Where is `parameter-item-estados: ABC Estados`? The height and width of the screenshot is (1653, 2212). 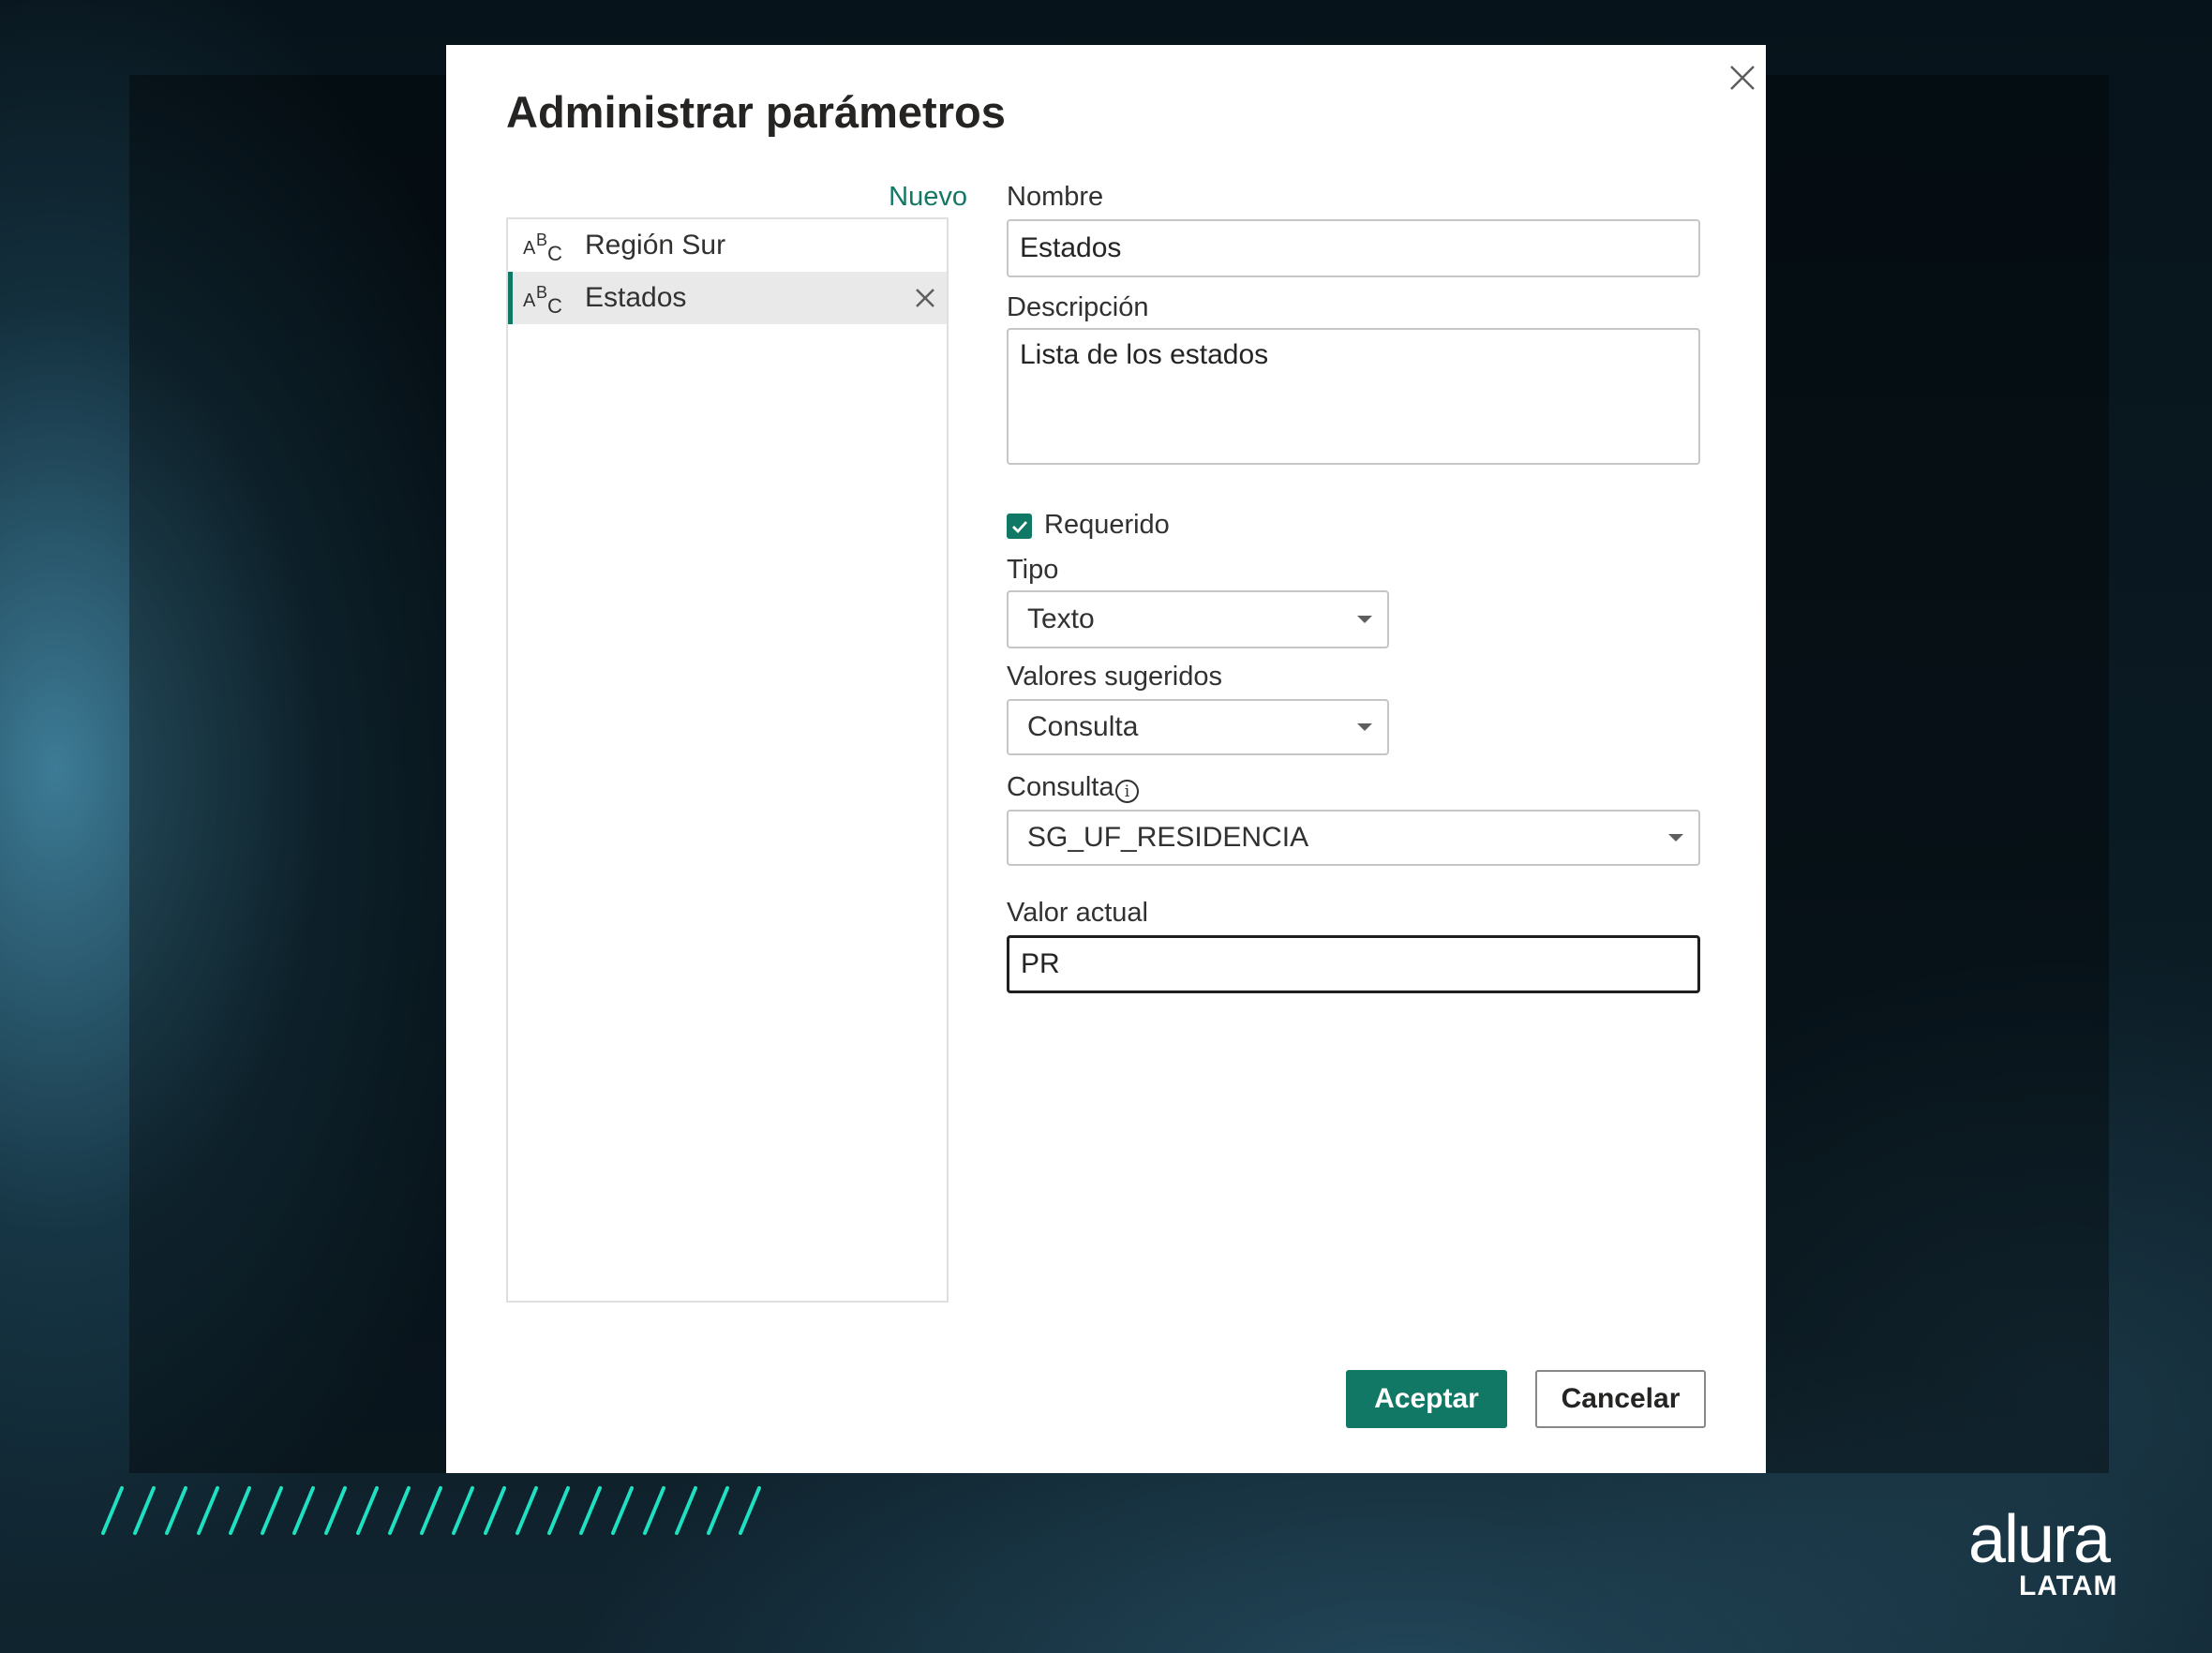 parameter-item-estados: ABC Estados is located at coordinates (727, 298).